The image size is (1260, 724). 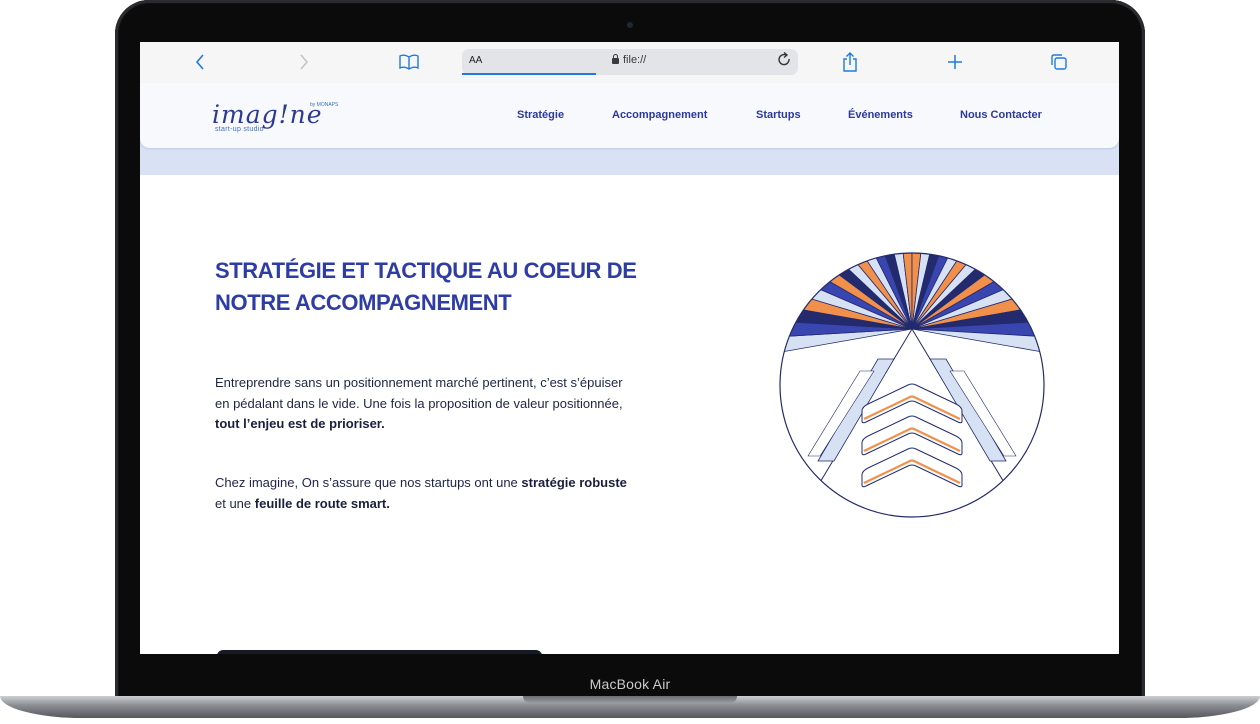 I want to click on logo-tagline: start-up studio, so click(x=239, y=129).